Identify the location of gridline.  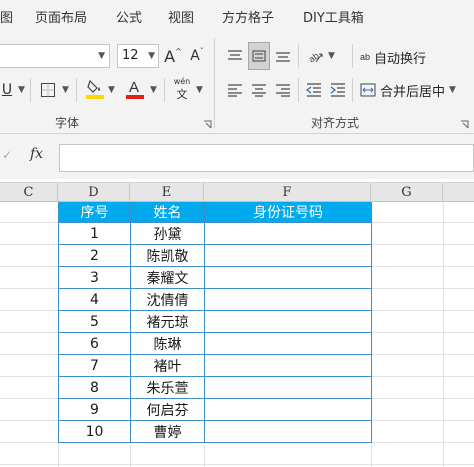
(237, 464).